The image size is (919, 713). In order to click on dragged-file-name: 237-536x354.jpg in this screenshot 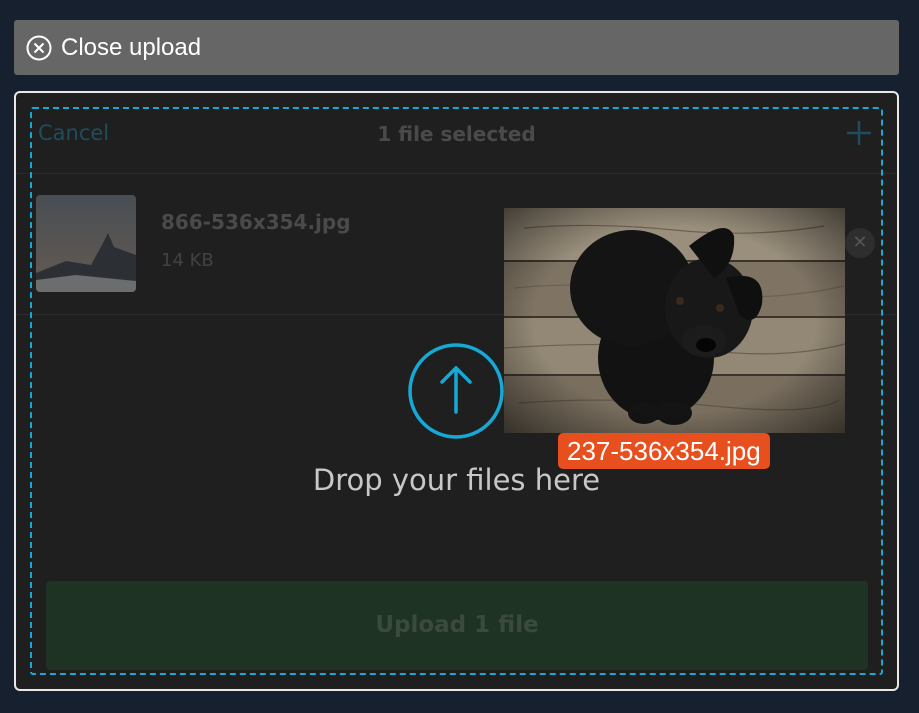, I will do `click(664, 451)`.